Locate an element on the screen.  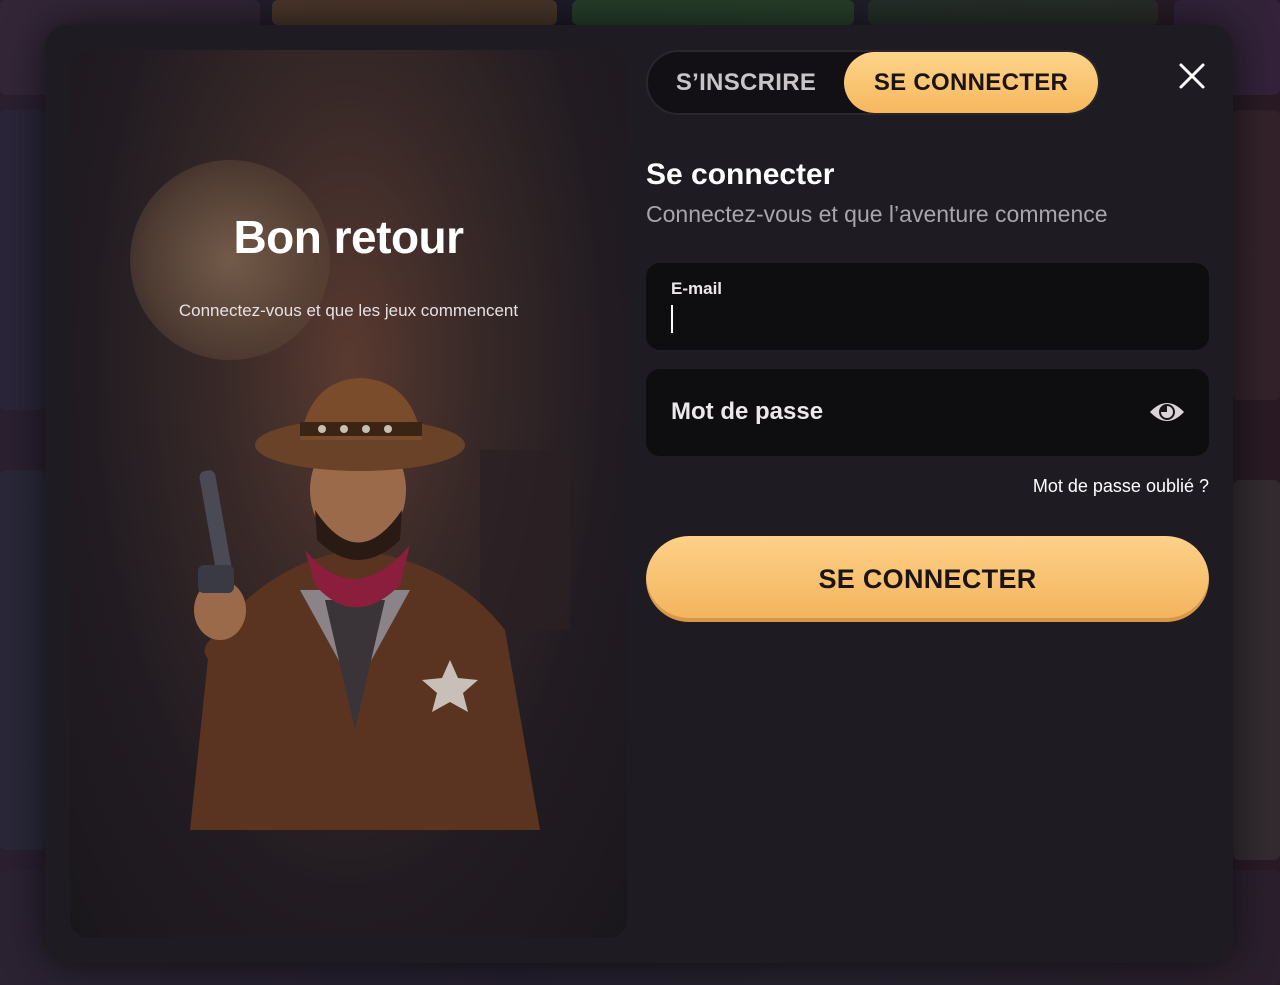
eye-icon is located at coordinates (1167, 412).